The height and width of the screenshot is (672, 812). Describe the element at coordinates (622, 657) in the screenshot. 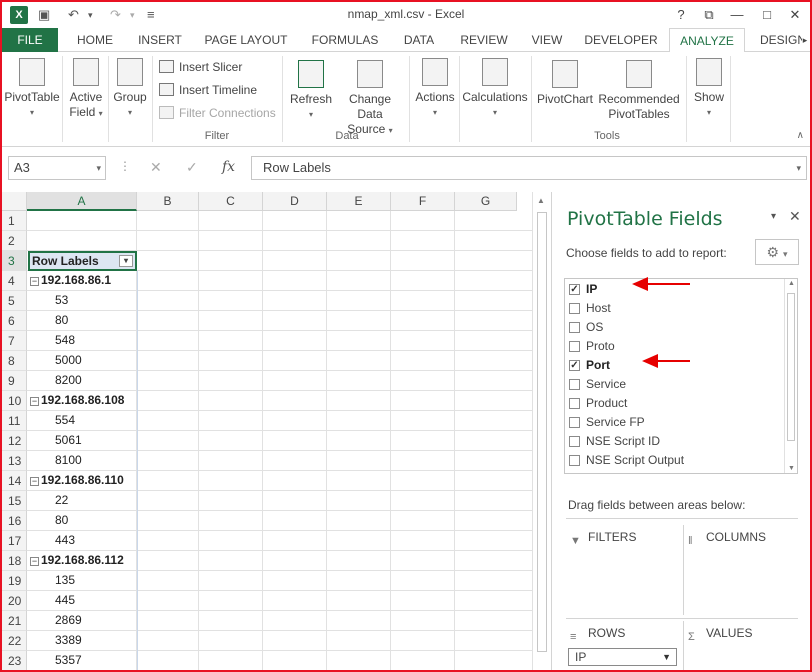

I see `rows-field-ip: IP ▼` at that location.